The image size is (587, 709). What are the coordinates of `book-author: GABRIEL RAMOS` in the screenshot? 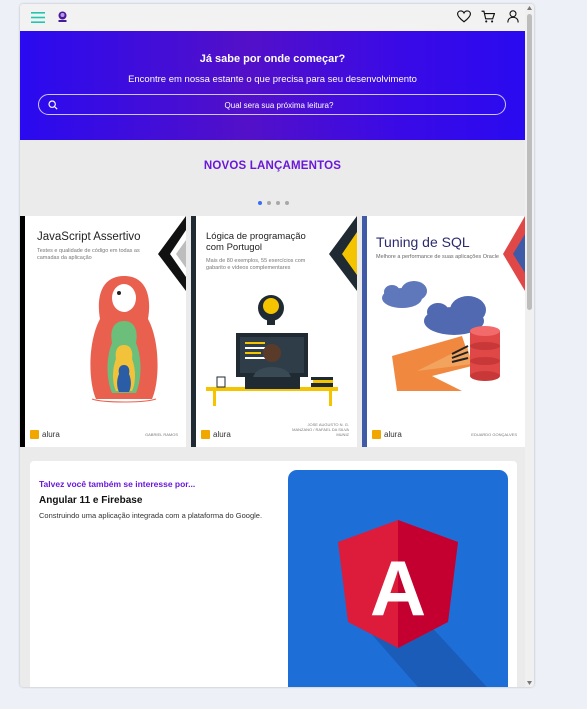 It's located at (161, 434).